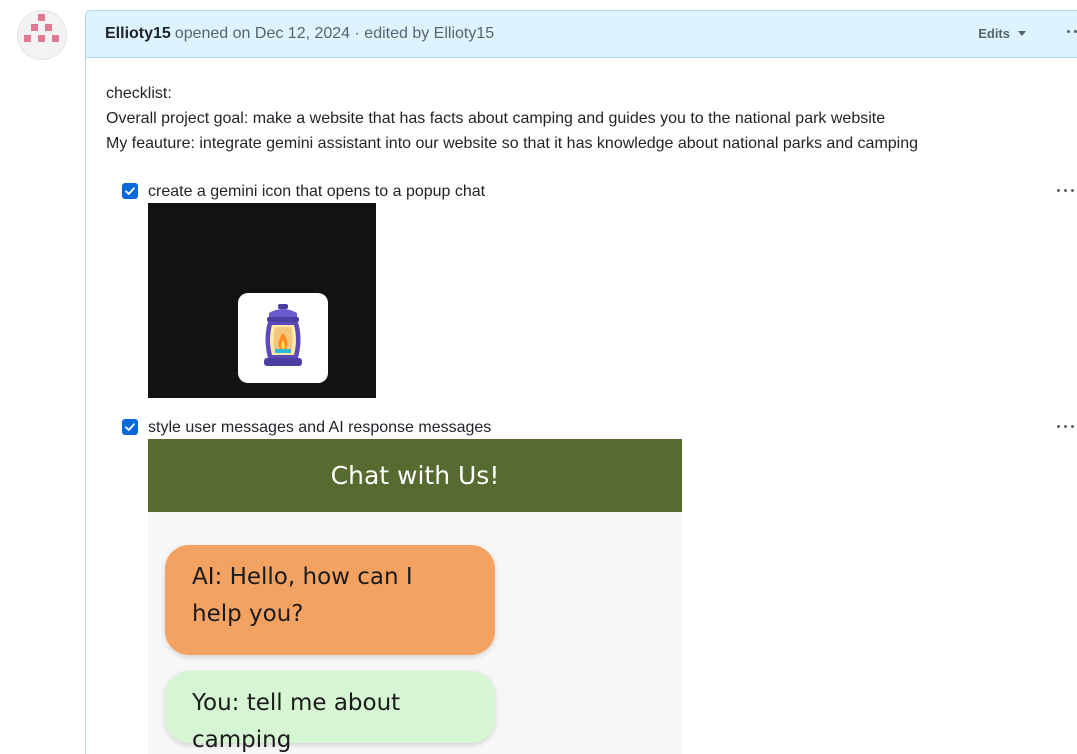 This screenshot has height=754, width=1077. Describe the element at coordinates (41, 28) in the screenshot. I see `identicon-icon` at that location.